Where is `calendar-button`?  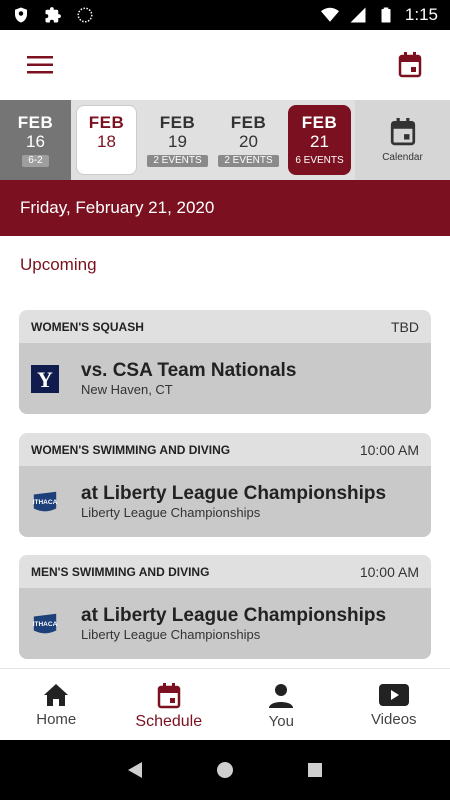 calendar-button is located at coordinates (410, 65).